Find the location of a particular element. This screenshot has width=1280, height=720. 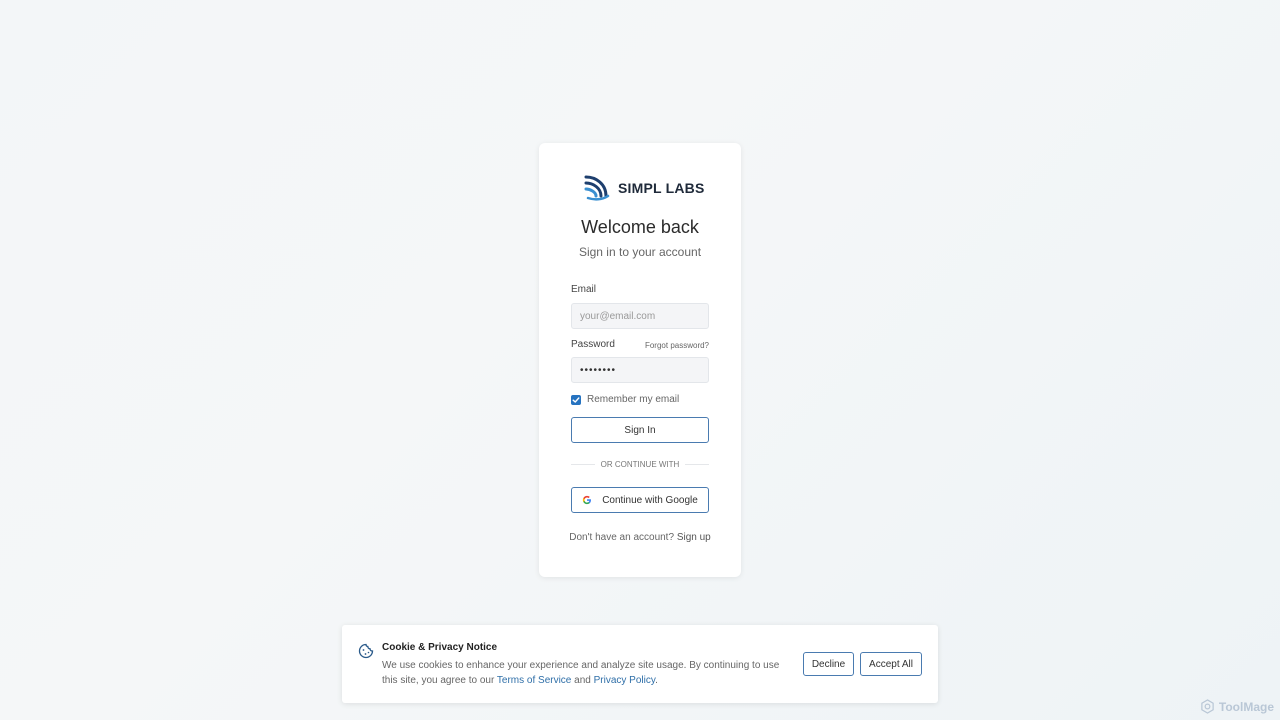

brand: SIMPL LABS is located at coordinates (644, 188).